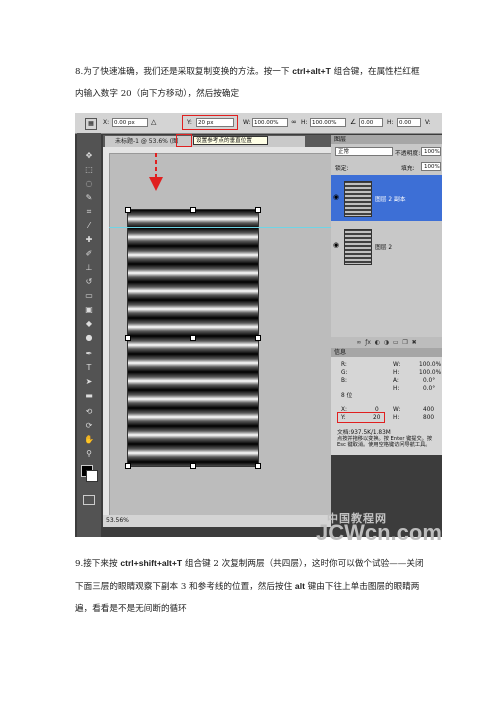  What do you see at coordinates (409, 122) in the screenshot?
I see `hskew-field: 0.00` at bounding box center [409, 122].